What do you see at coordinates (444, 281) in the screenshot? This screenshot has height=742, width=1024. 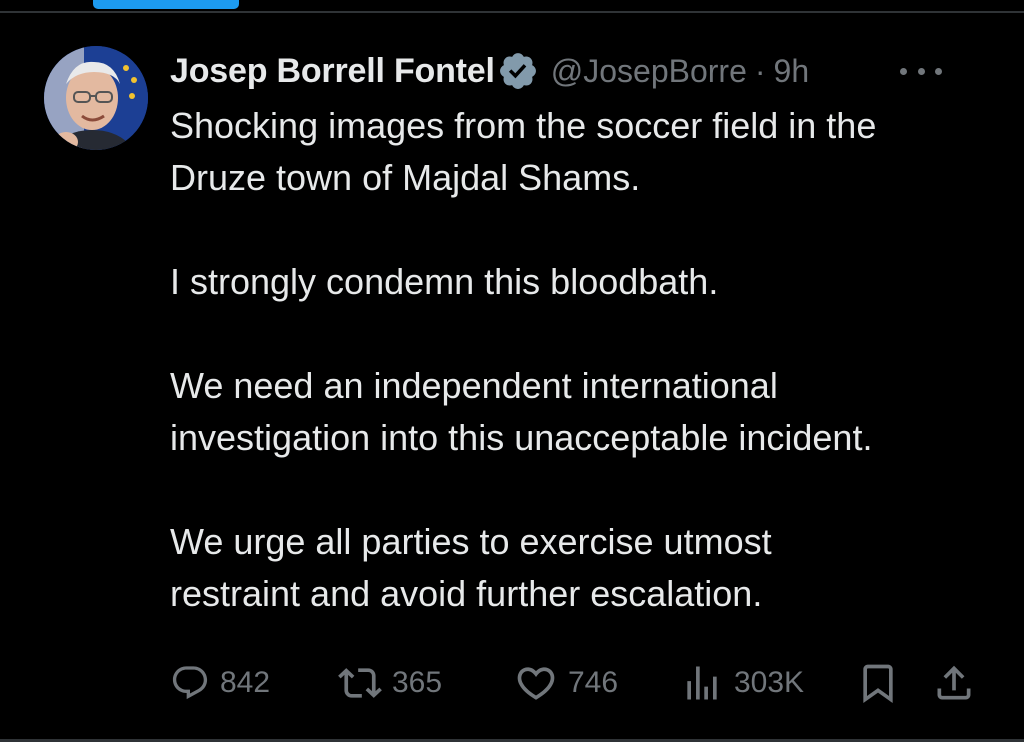 I see `tweet-paragraph: I strongly condemn this bloodbath.` at bounding box center [444, 281].